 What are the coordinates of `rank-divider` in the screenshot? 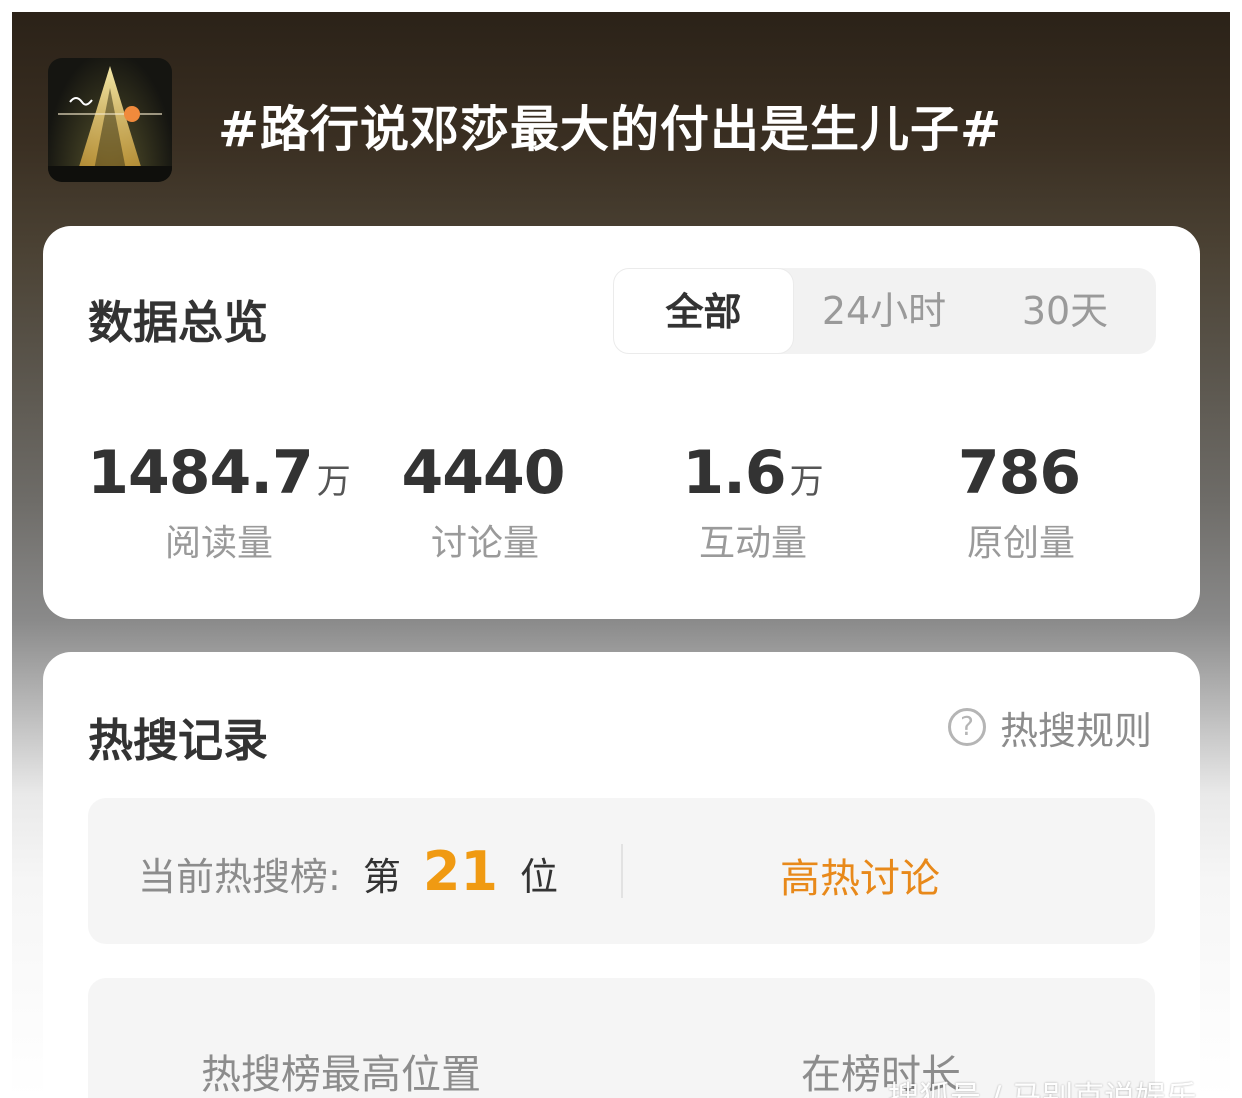 It's located at (622, 871).